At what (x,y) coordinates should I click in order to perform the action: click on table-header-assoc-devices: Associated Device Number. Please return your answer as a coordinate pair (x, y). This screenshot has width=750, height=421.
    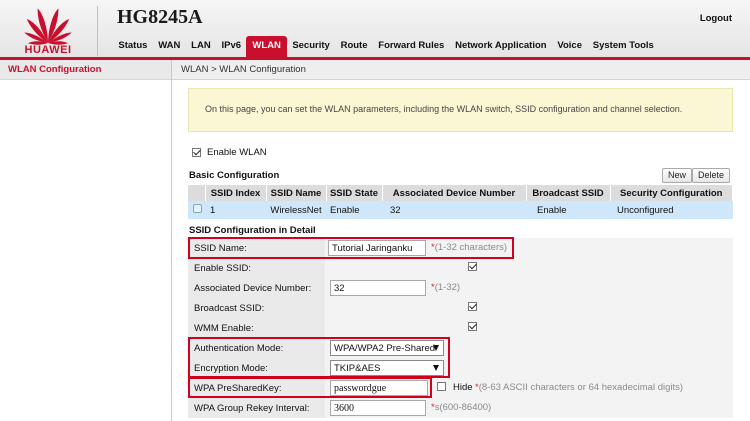
    Looking at the image, I should click on (454, 193).